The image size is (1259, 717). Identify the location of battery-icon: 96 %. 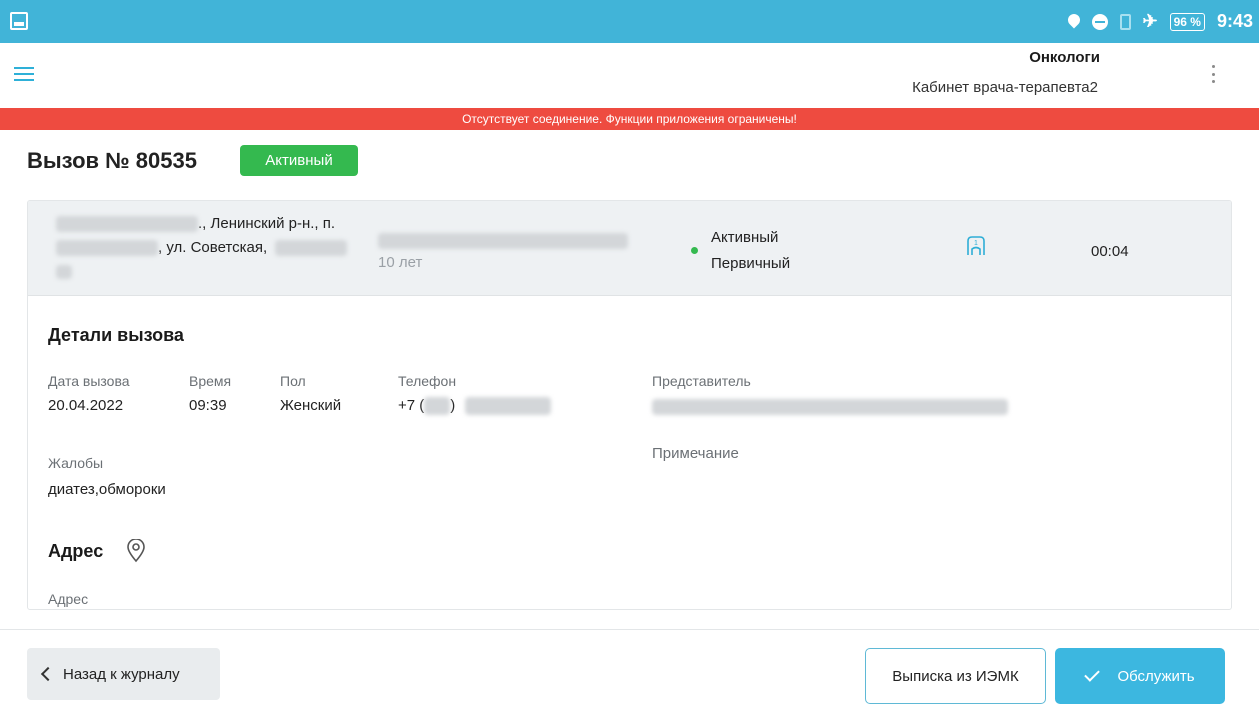
(1187, 21).